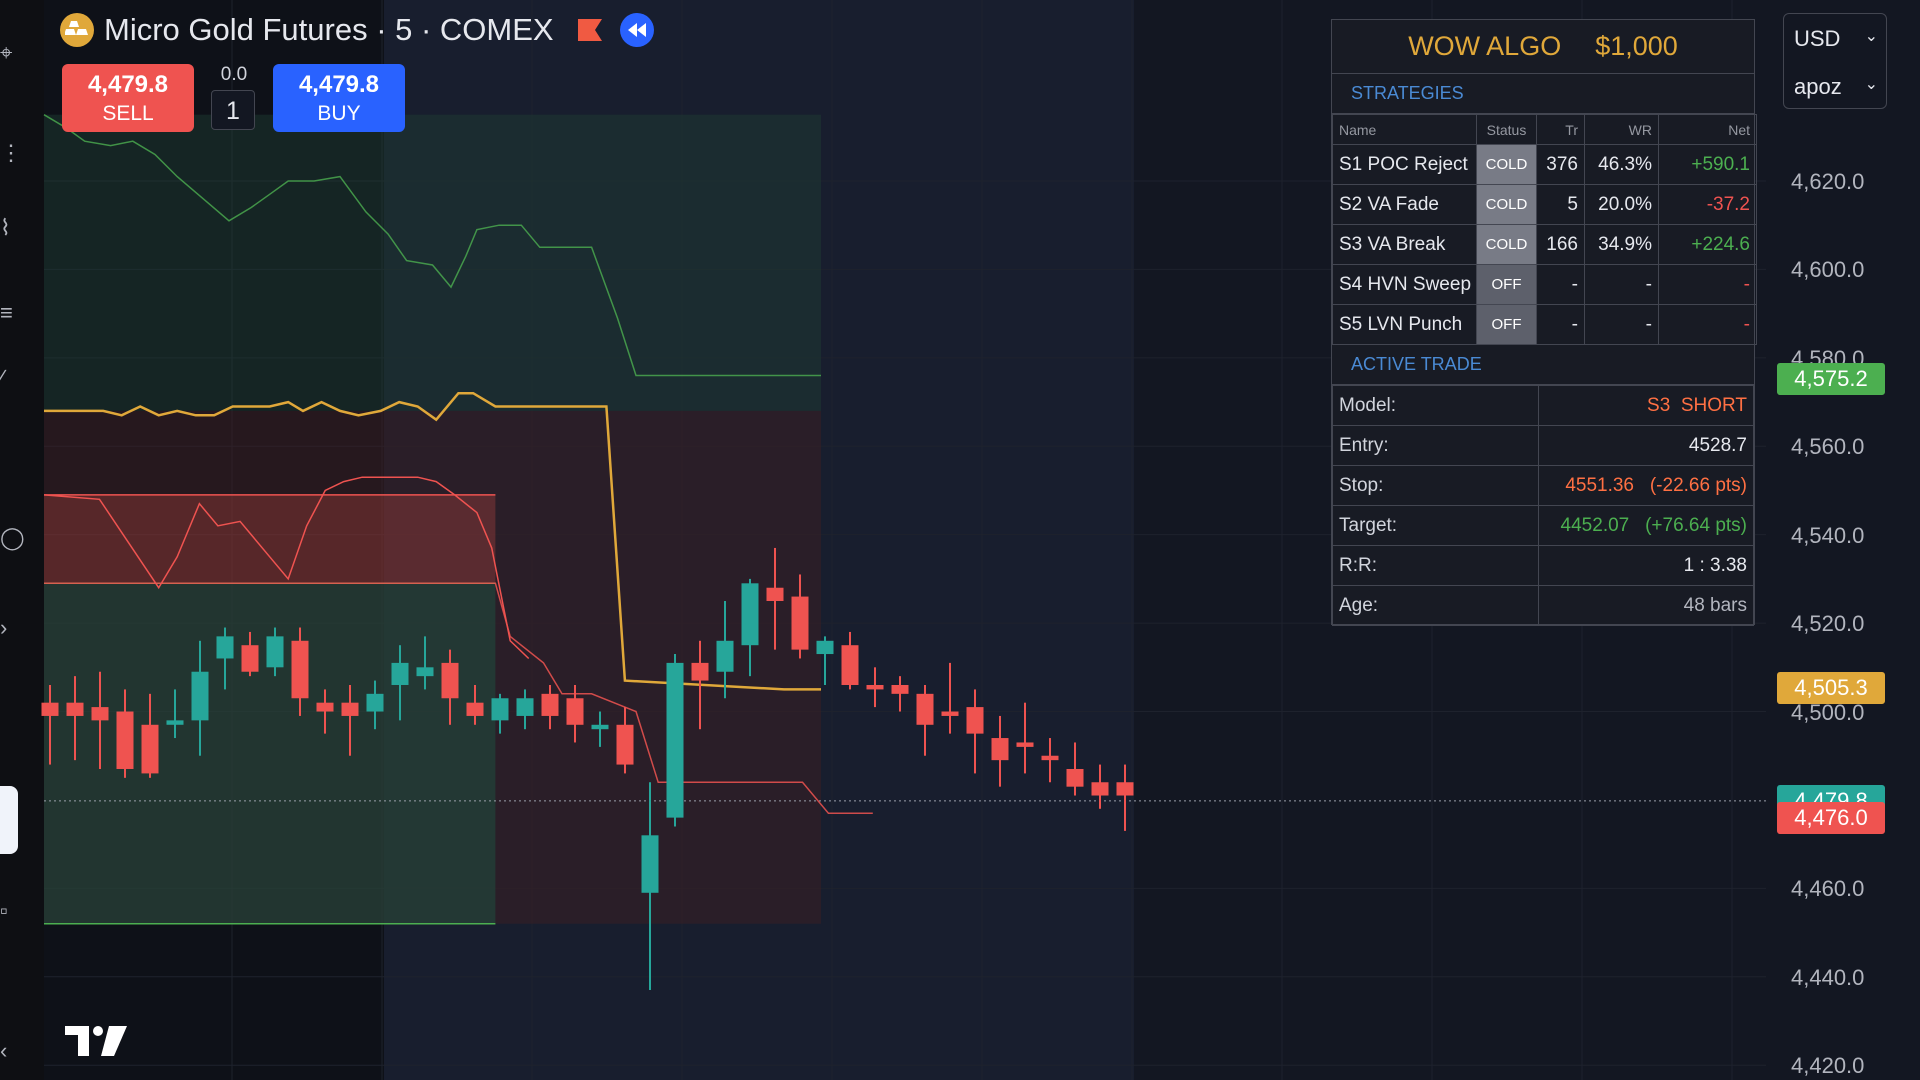  I want to click on algo-header: WOW ALGO $1,000, so click(1543, 47).